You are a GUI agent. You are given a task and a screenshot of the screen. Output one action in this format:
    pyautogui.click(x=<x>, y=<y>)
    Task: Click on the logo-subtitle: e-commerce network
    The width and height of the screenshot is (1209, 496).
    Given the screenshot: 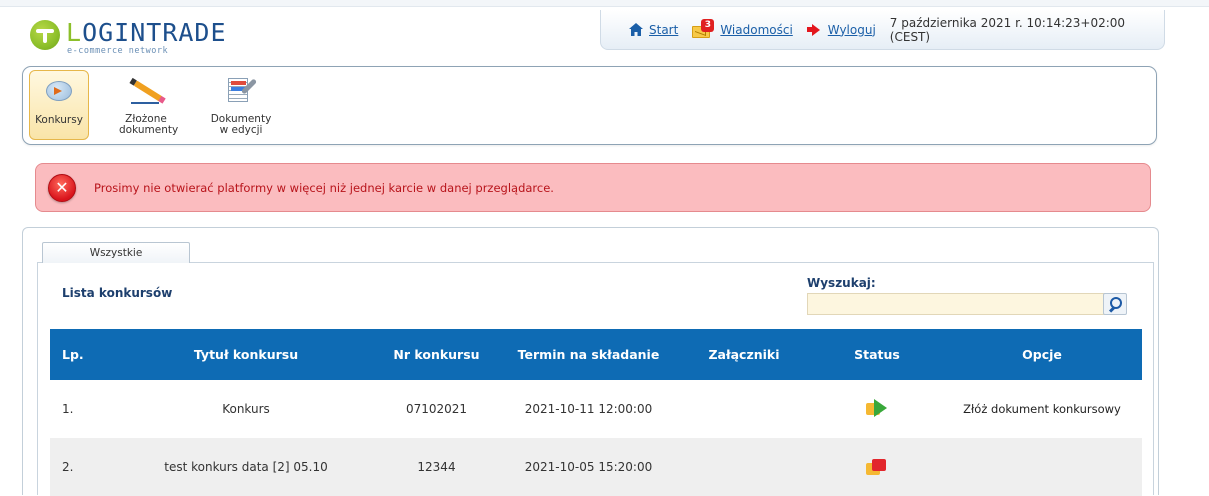 What is the action you would take?
    pyautogui.click(x=118, y=51)
    